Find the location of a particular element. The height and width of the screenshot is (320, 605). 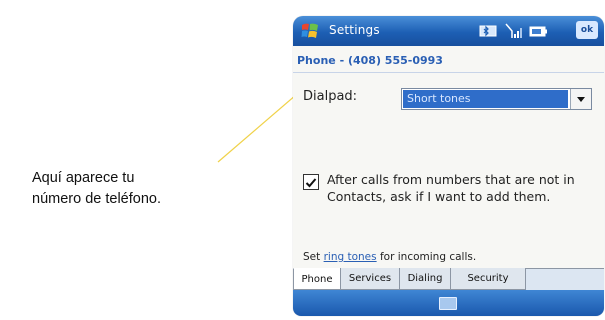

settings-tab-bar: Phone Services Dialing Security is located at coordinates (448, 279).